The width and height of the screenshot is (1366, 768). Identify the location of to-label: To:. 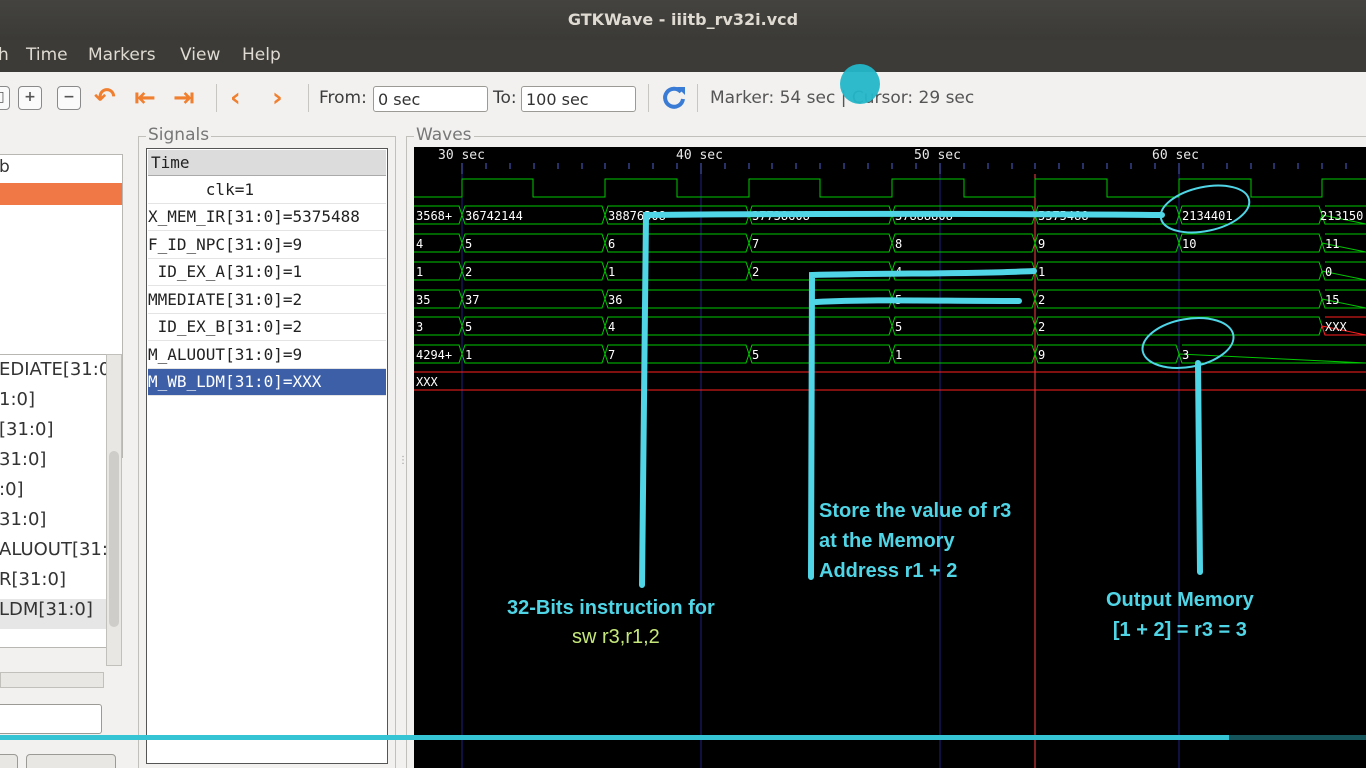
(505, 98).